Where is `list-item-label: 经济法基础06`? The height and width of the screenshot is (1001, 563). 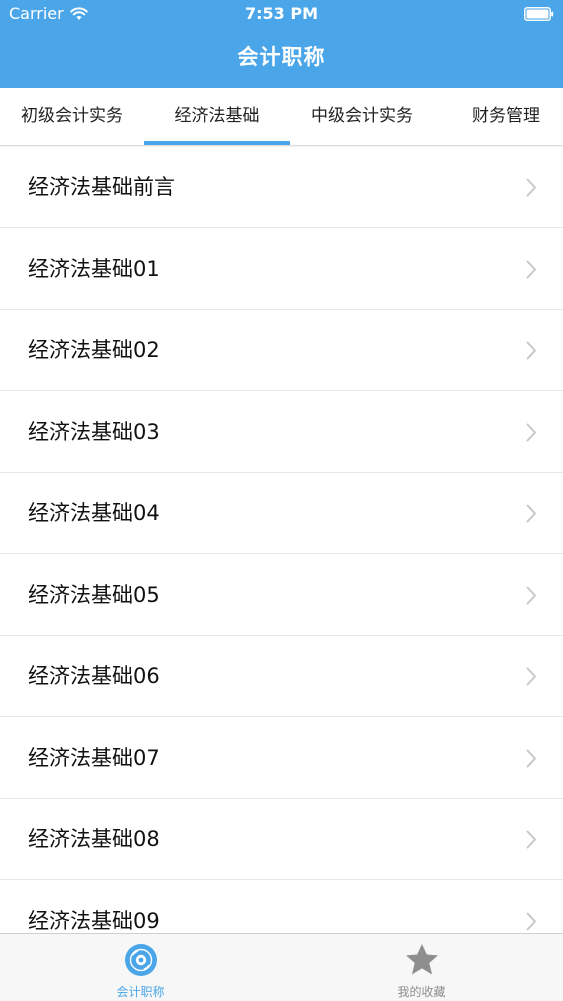
list-item-label: 经济法基础06 is located at coordinates (94, 676).